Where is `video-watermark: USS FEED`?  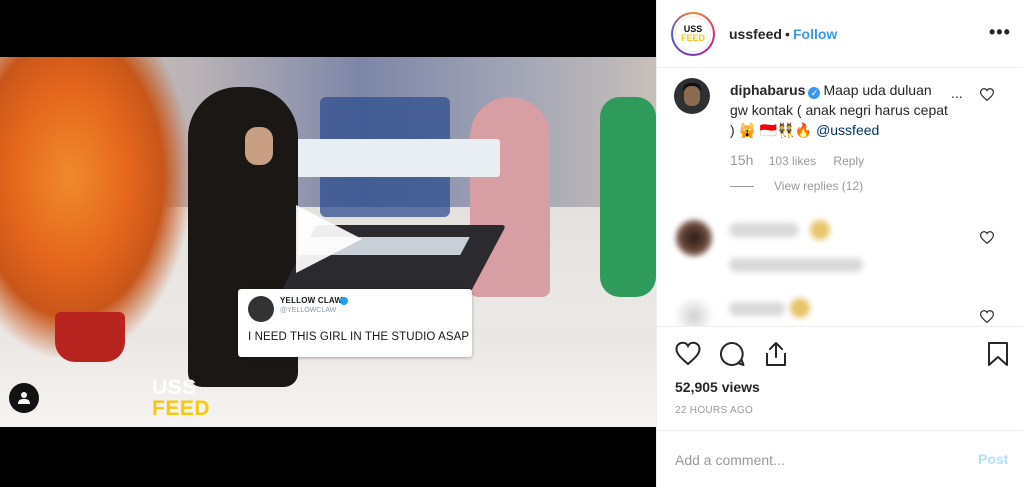 video-watermark: USS FEED is located at coordinates (181, 398).